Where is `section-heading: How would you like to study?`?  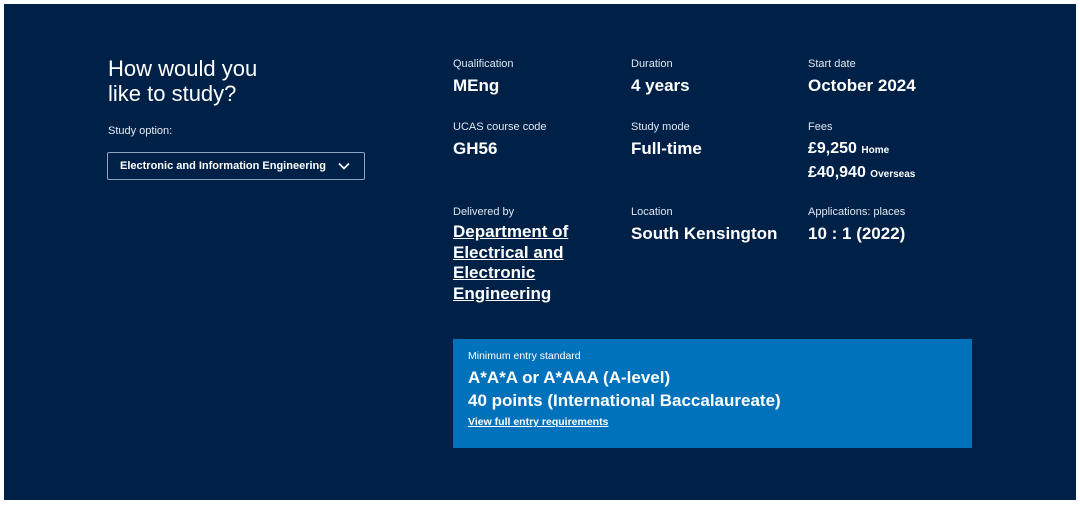 section-heading: How would you like to study? is located at coordinates (218, 81).